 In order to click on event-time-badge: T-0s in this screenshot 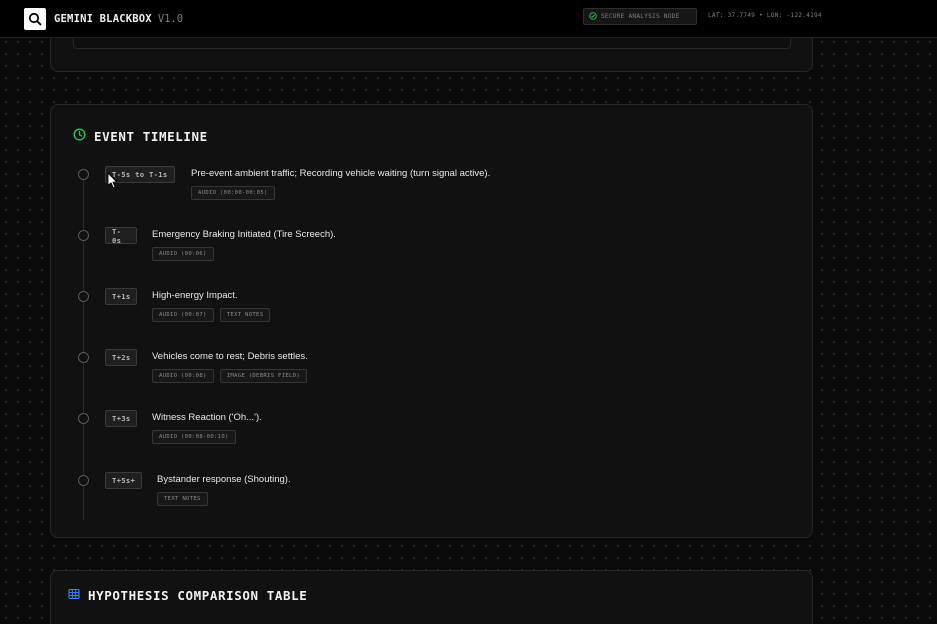, I will do `click(121, 236)`.